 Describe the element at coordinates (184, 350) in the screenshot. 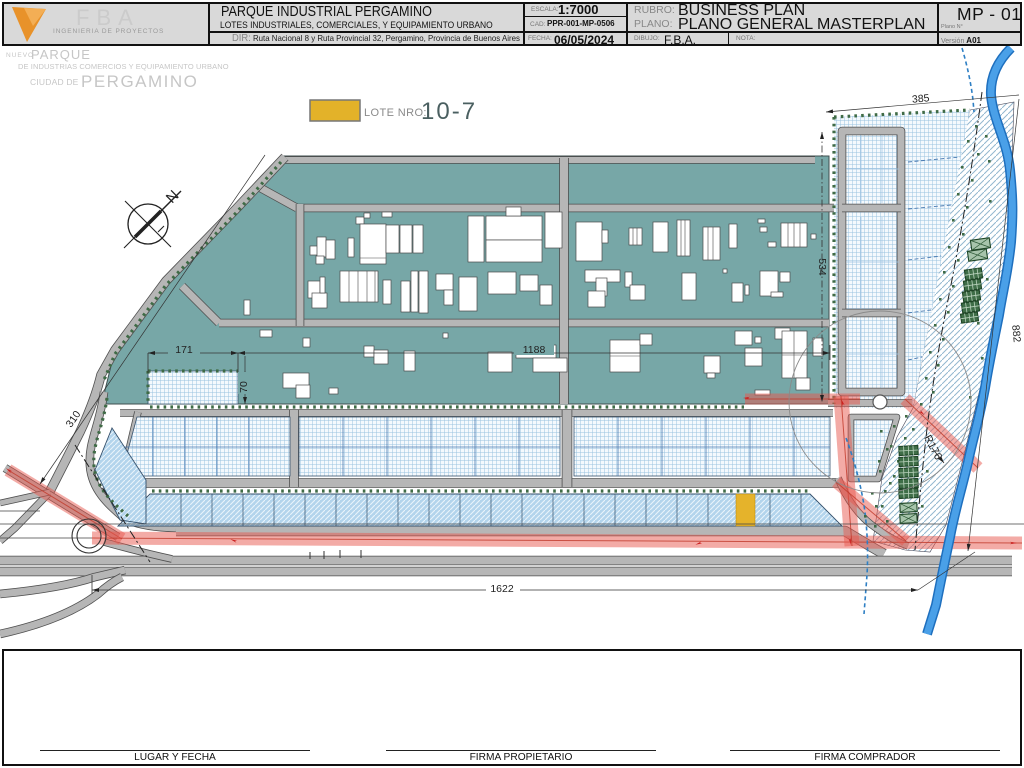

I see `svg-text: 171` at that location.